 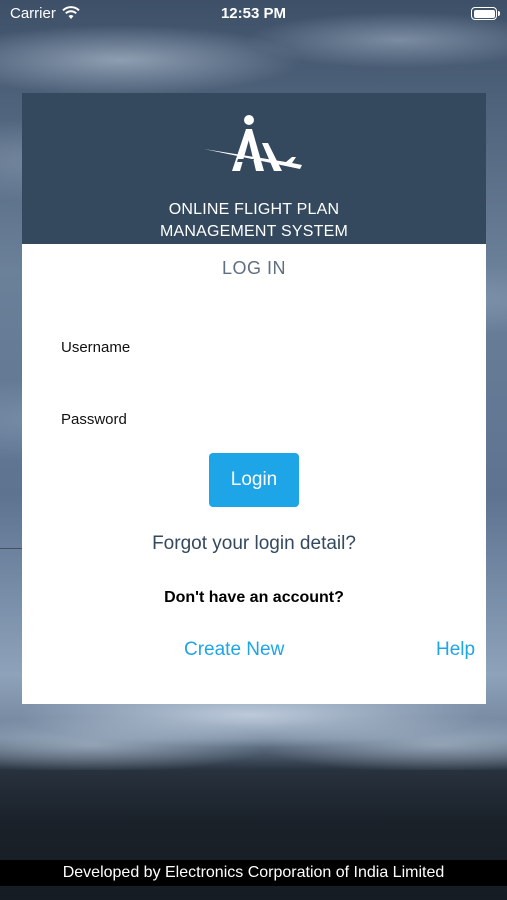 I want to click on battery-icon, so click(x=485, y=13).